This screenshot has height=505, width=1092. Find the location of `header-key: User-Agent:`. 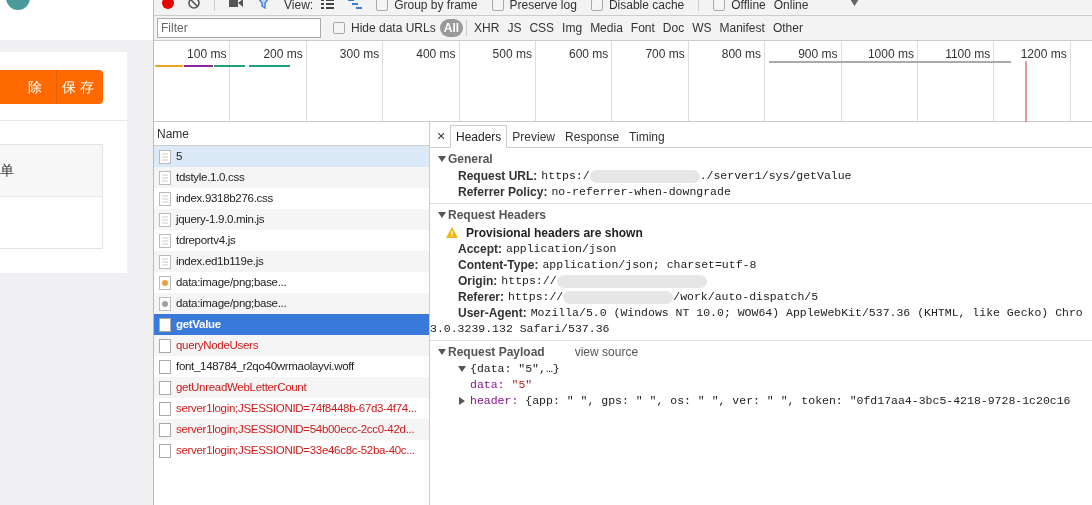

header-key: User-Agent: is located at coordinates (492, 313).